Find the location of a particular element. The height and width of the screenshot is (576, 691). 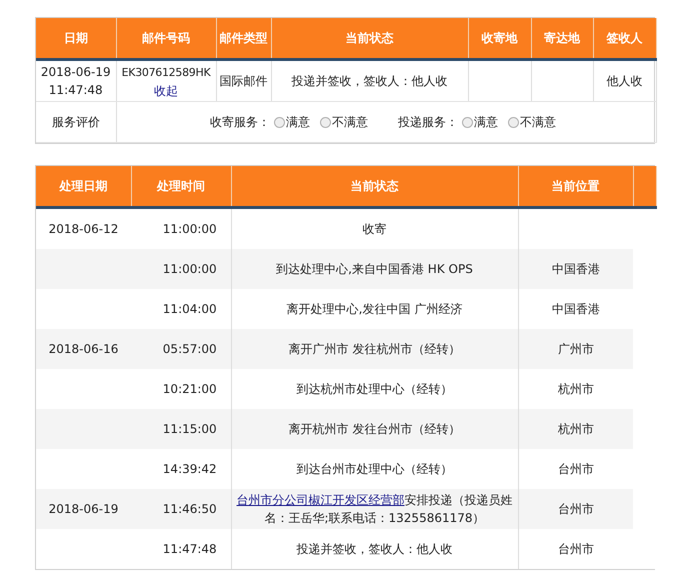

location-cell: 广州市 is located at coordinates (576, 349).